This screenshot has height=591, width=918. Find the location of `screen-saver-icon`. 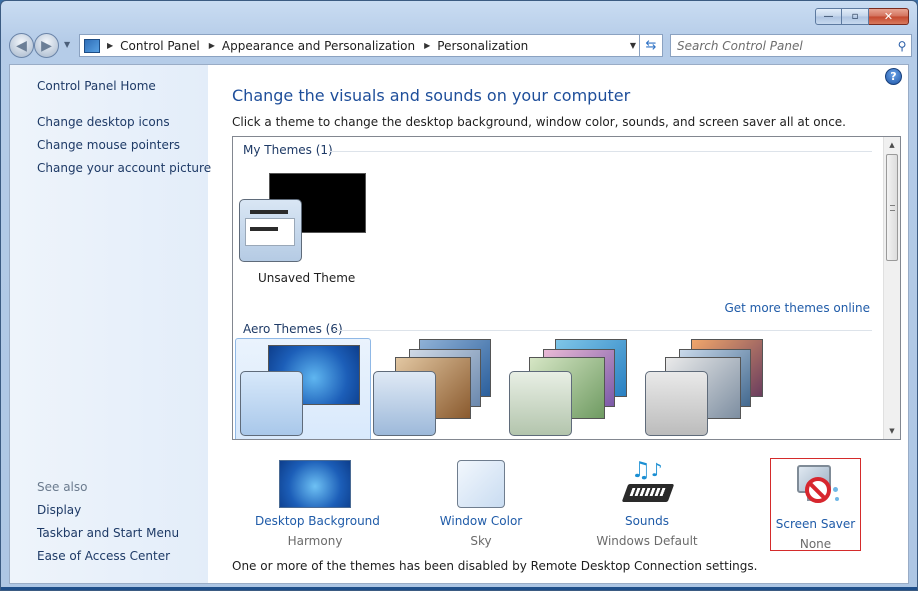

screen-saver-icon is located at coordinates (817, 487).